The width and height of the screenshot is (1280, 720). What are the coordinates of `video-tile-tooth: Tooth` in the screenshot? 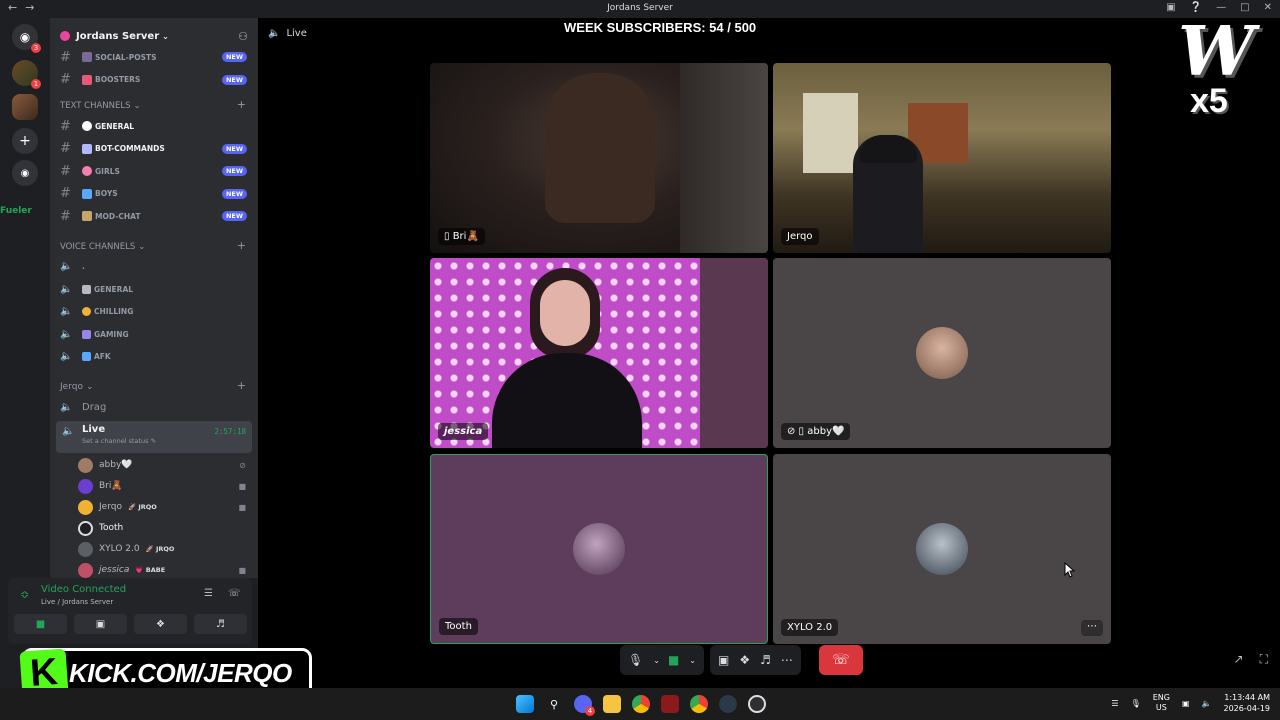 It's located at (599, 549).